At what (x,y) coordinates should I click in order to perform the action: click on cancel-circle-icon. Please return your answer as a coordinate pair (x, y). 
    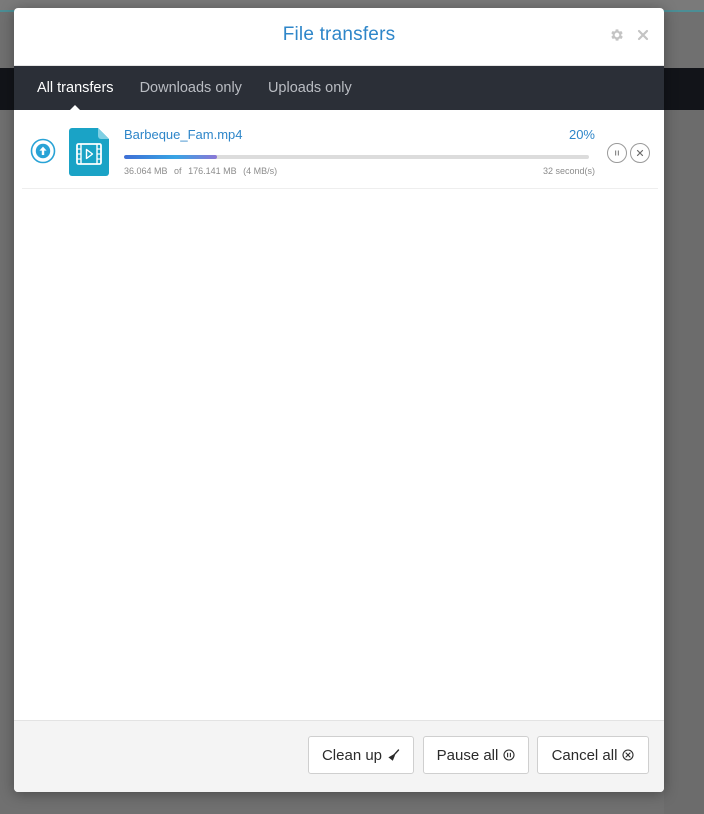
    Looking at the image, I should click on (628, 755).